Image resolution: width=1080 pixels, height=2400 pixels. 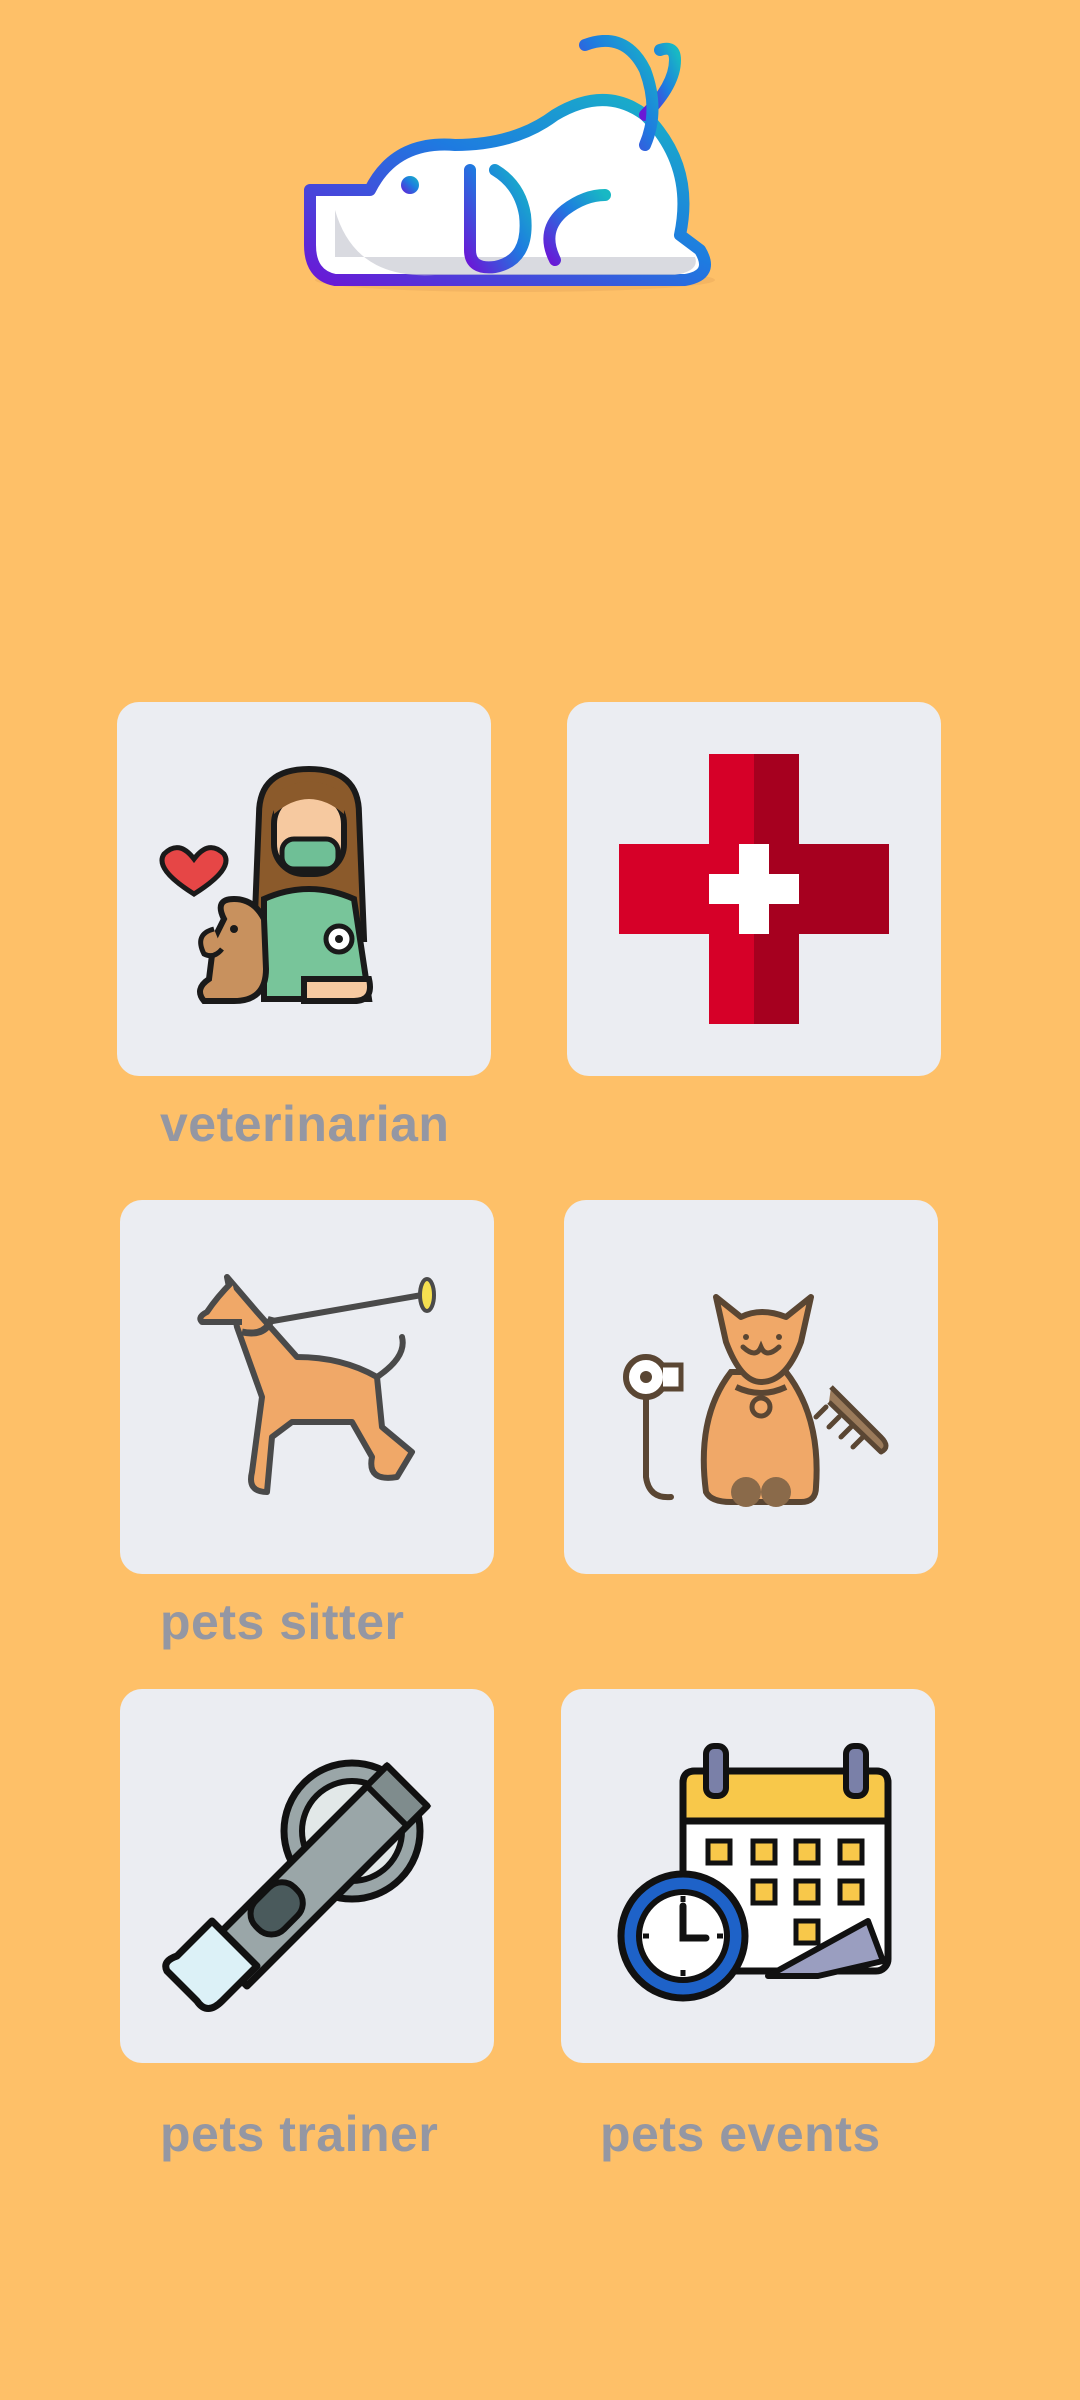 I want to click on dog-on-leash-icon, so click(x=316, y=1384).